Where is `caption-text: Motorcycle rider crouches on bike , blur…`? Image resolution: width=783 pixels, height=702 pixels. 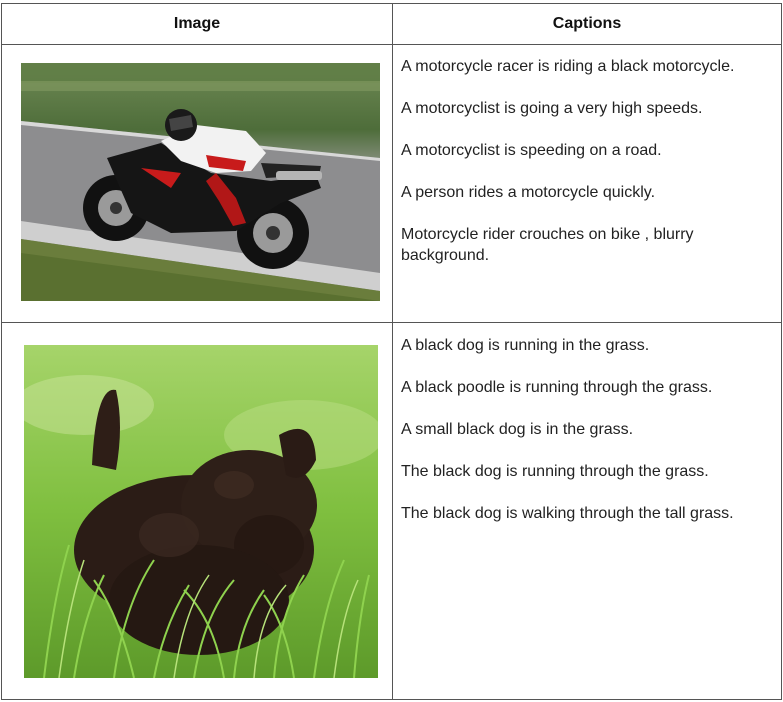 caption-text: Motorcycle rider crouches on bike , blur… is located at coordinates (547, 245).